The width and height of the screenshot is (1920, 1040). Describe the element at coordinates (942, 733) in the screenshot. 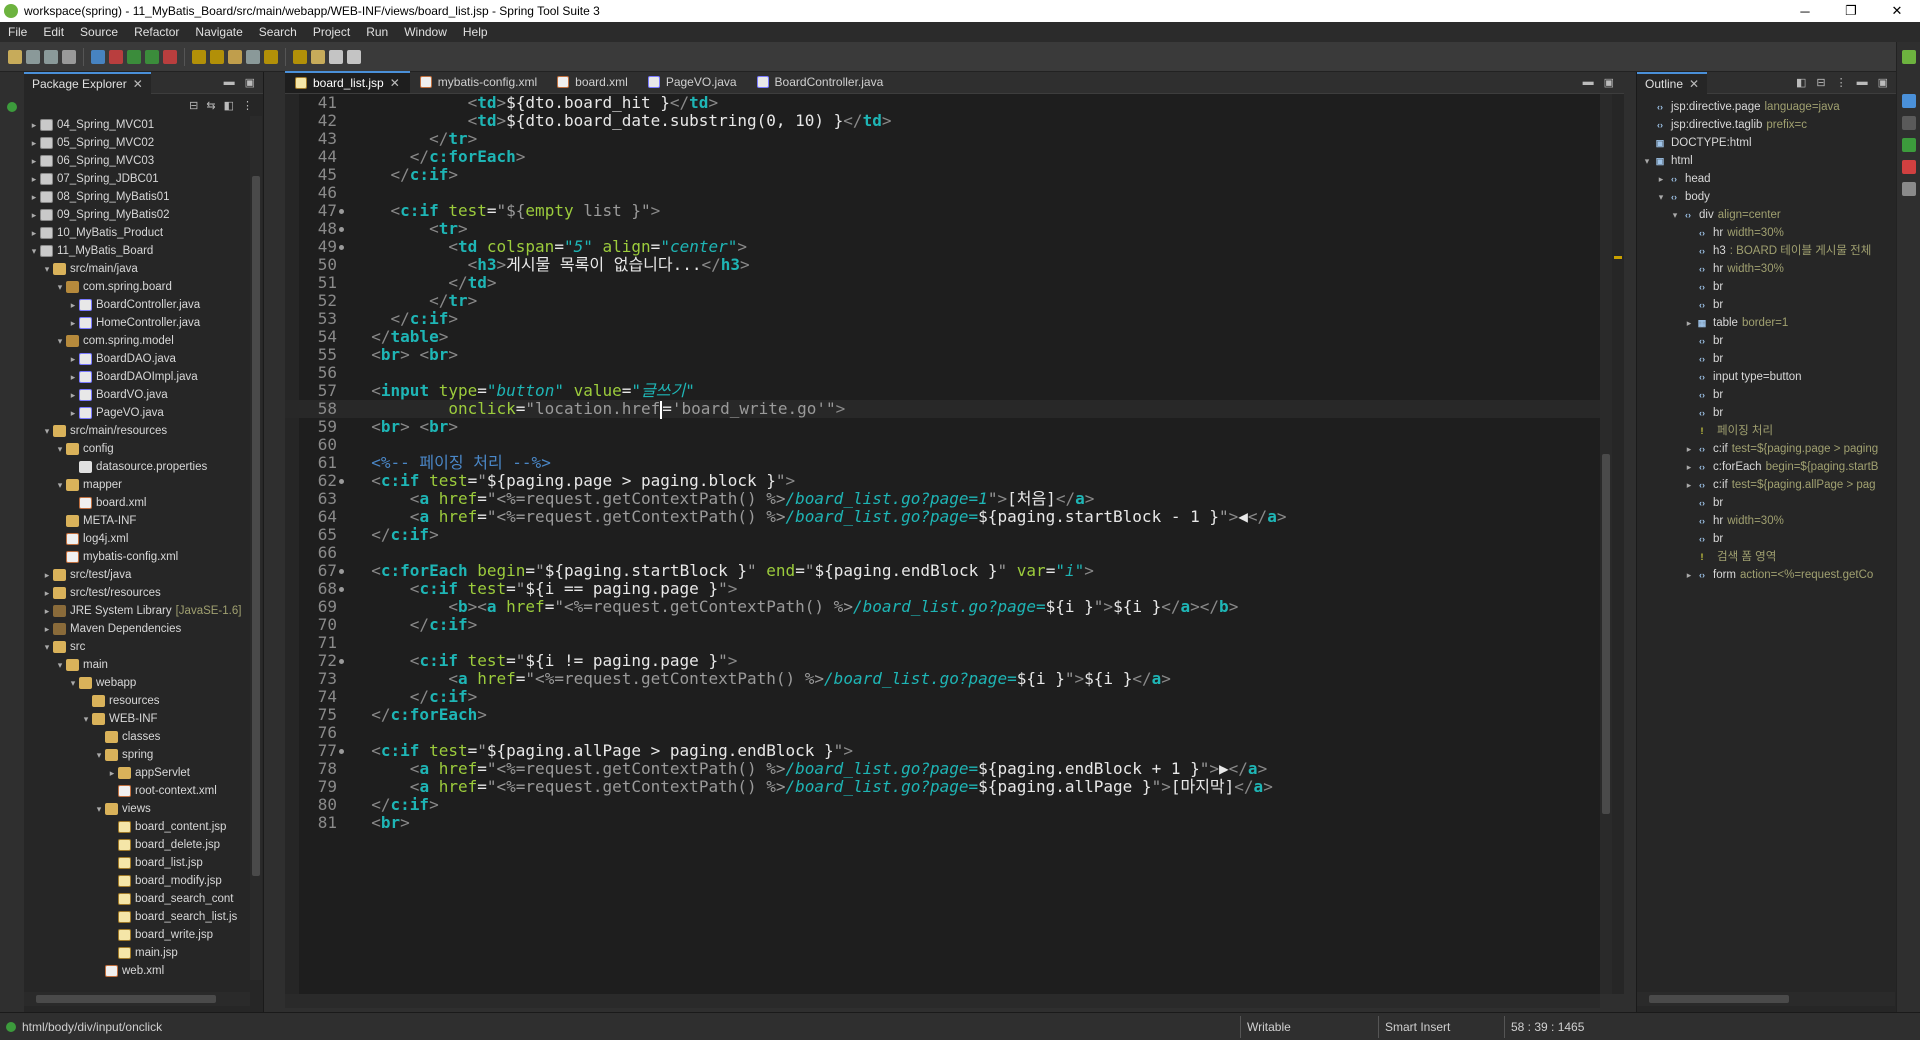

I see `code-line: 76` at that location.